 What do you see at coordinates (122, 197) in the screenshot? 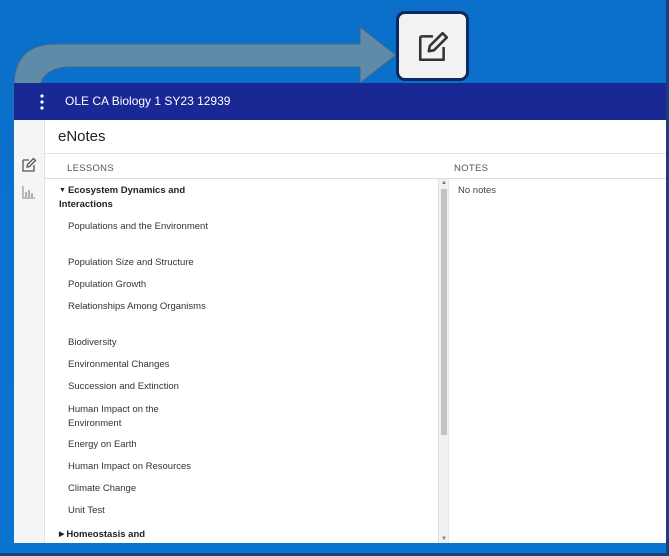
I see `unit-label: Ecosystem Dynamics and Interactions` at bounding box center [122, 197].